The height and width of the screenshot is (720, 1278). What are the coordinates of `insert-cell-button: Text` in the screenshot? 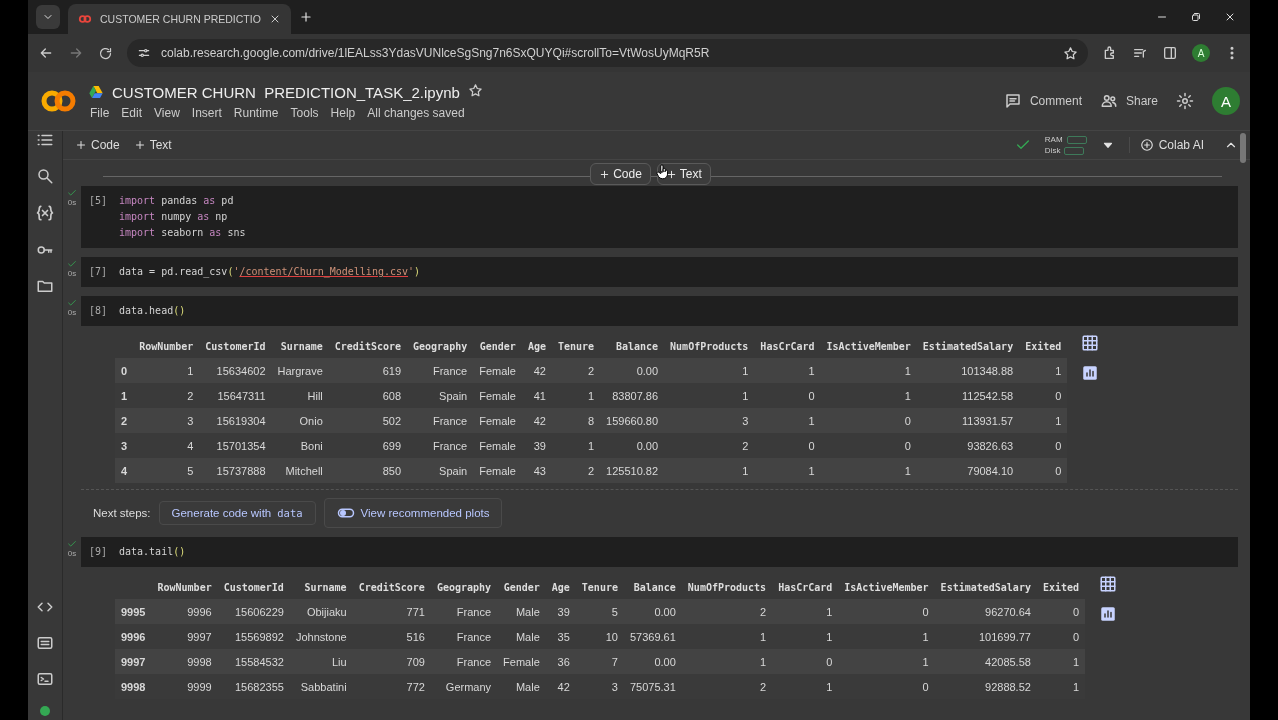 It's located at (683, 174).